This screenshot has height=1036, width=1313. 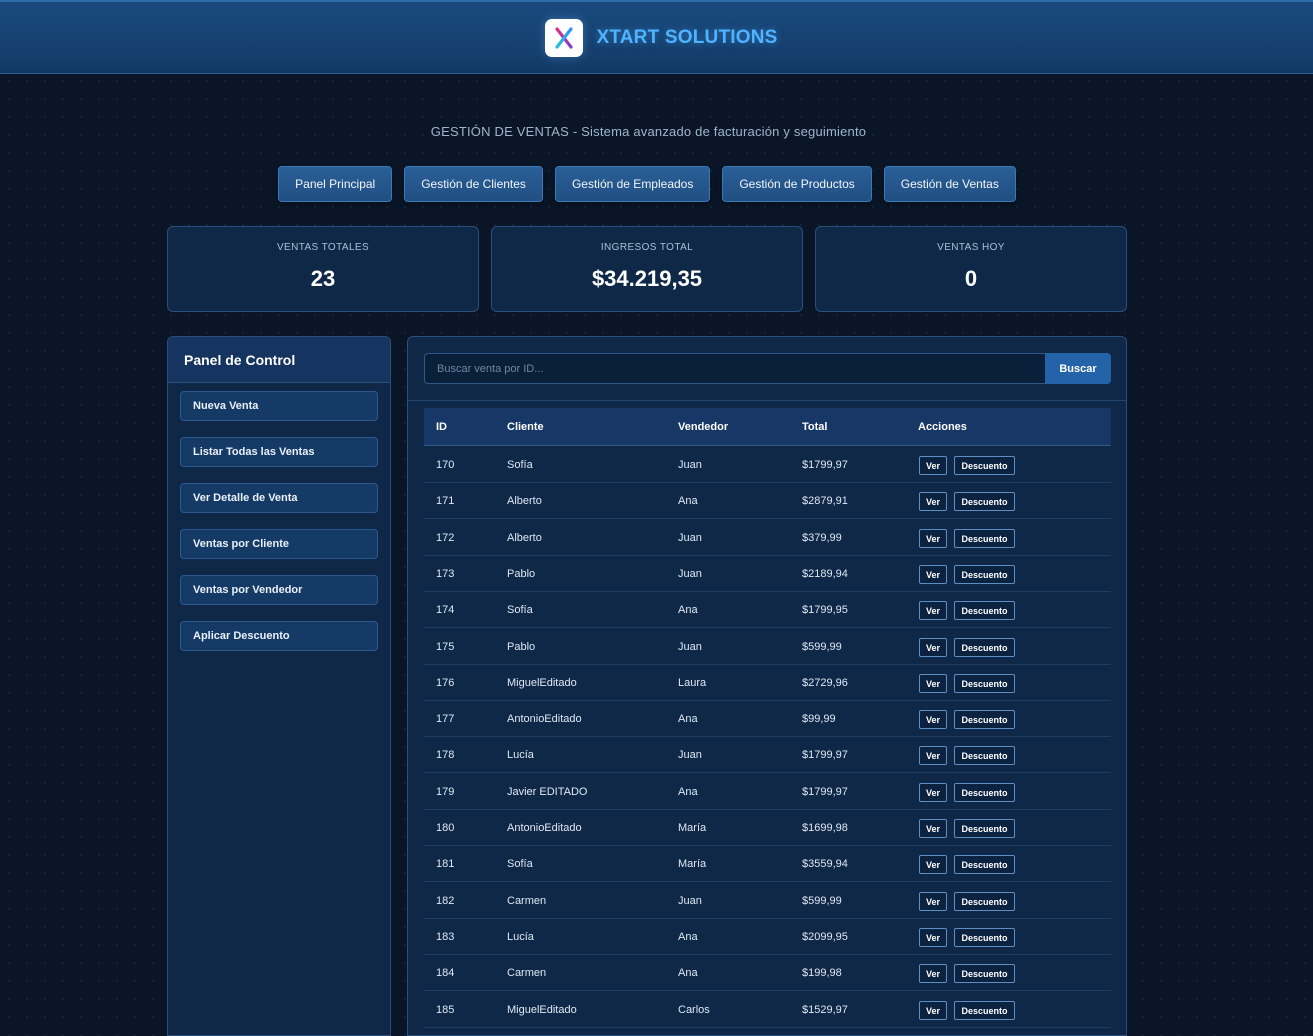 I want to click on brand: XTART SOLUTIONS, so click(x=661, y=37).